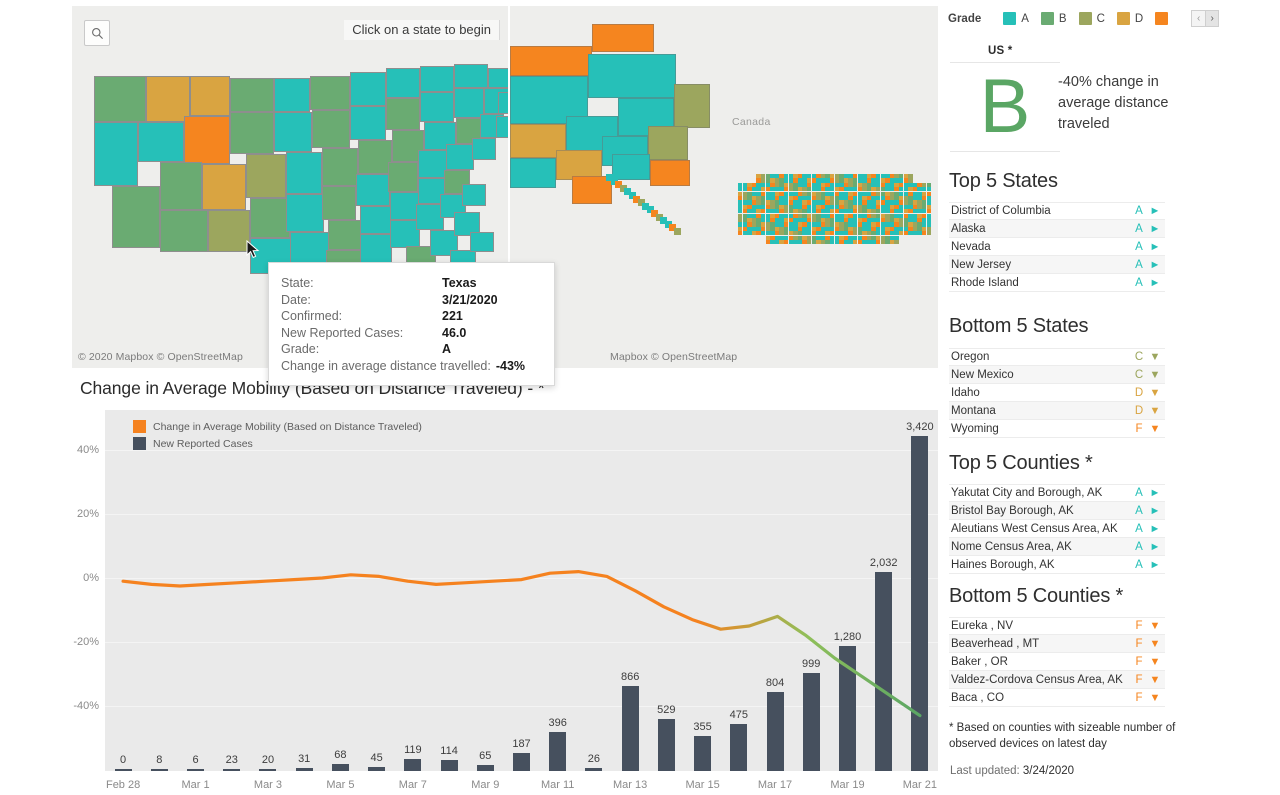 The width and height of the screenshot is (1280, 795). I want to click on legend-prev-button: ‹, so click(1198, 18).